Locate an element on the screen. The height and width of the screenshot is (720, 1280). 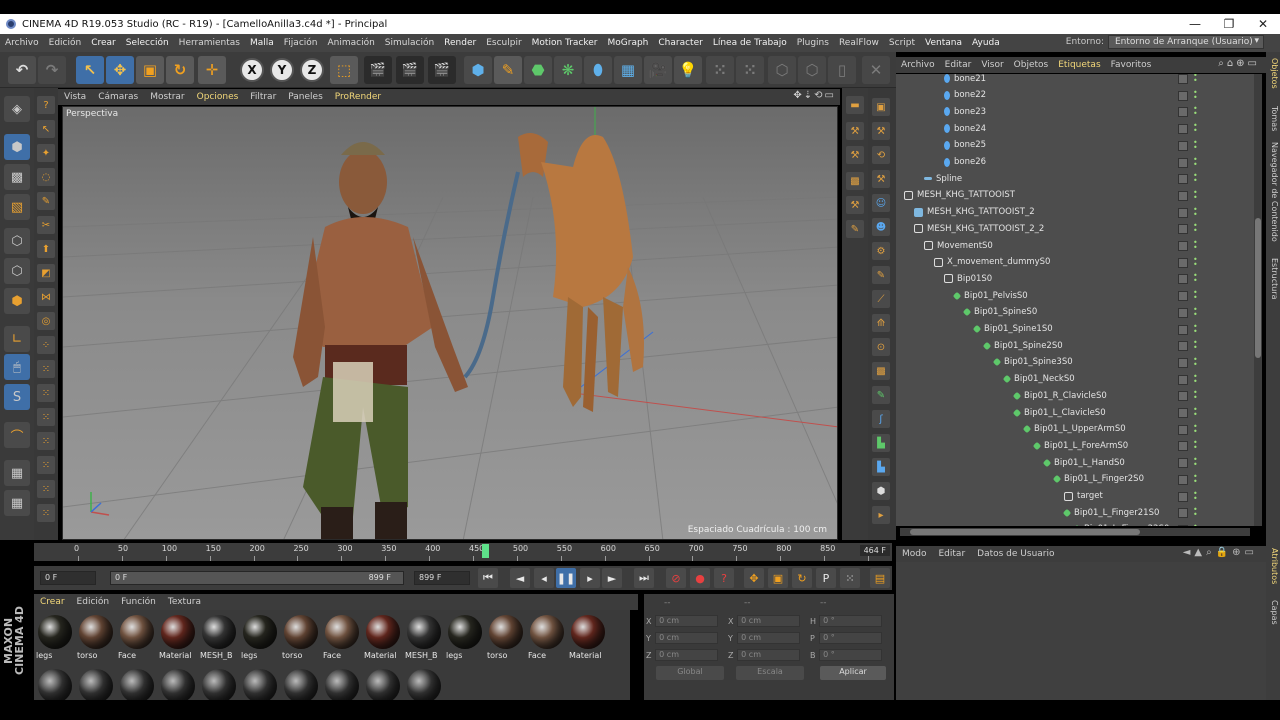
viewport-menu-vista: Vista is located at coordinates (75, 97).